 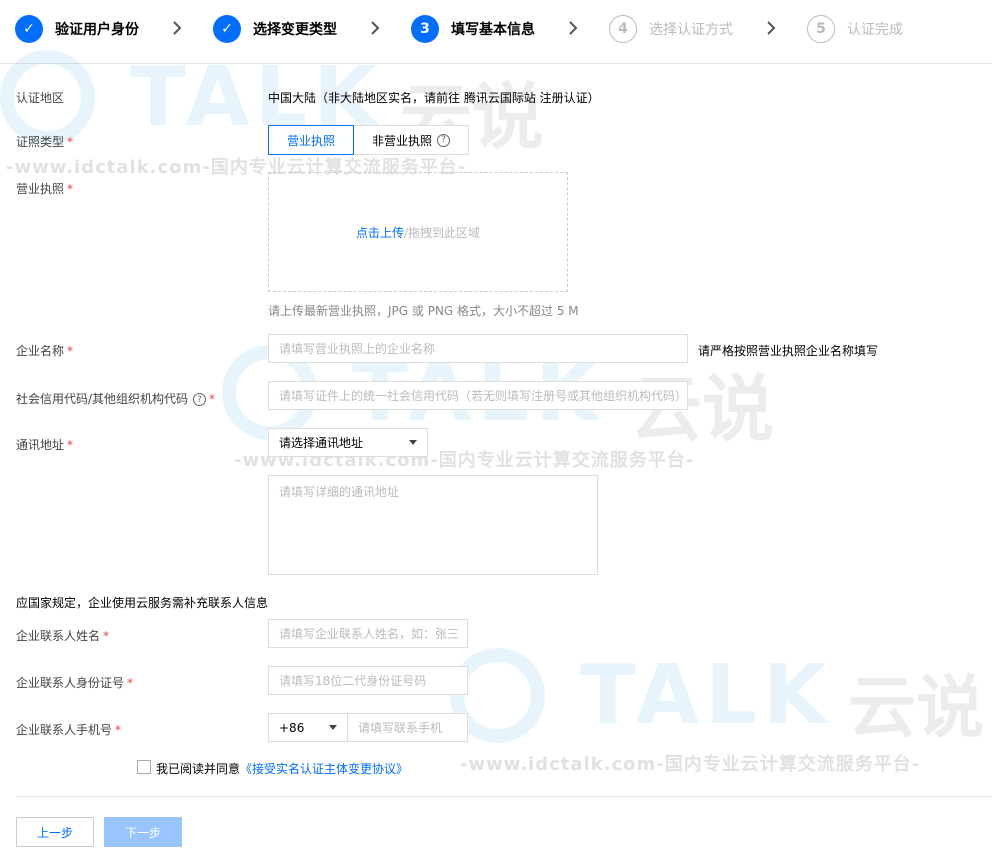 What do you see at coordinates (321, 443) in the screenshot?
I see `address-select-value: 请选择通讯地址` at bounding box center [321, 443].